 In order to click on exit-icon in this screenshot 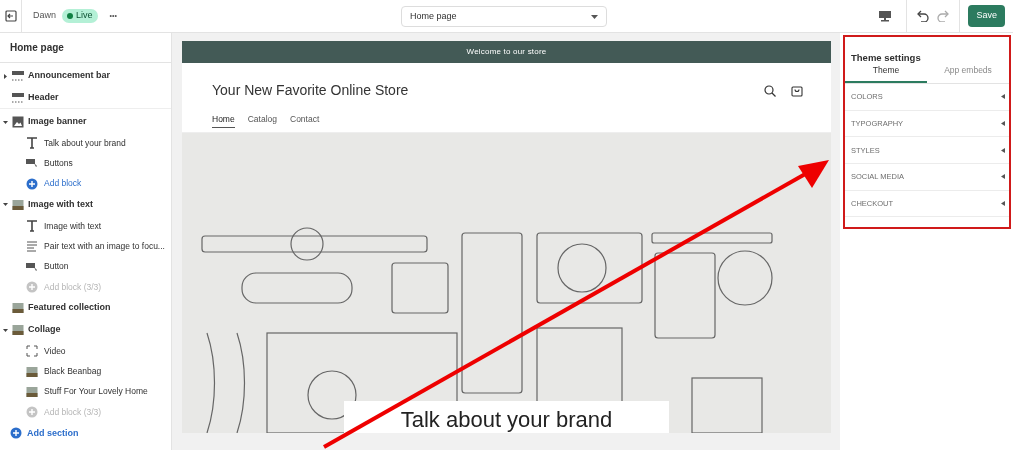, I will do `click(10, 16)`.